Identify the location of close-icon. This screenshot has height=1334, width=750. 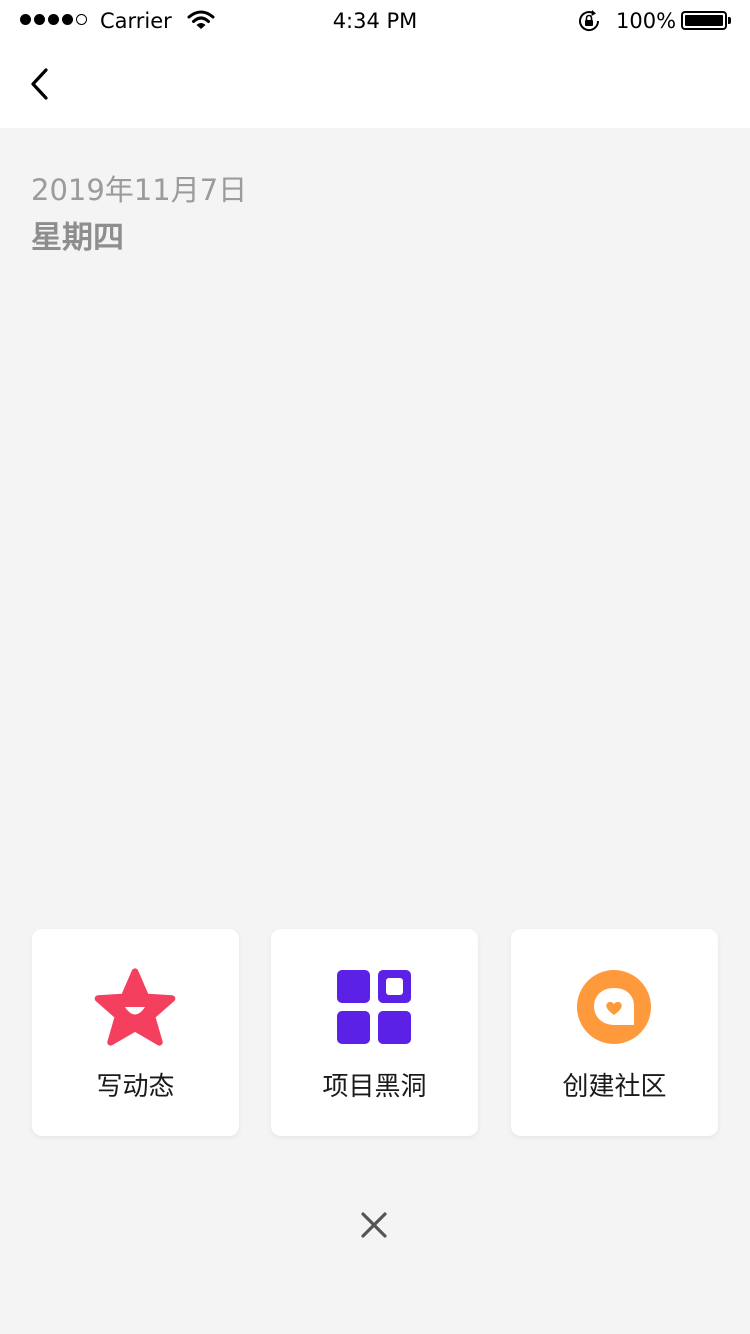
(374, 1225).